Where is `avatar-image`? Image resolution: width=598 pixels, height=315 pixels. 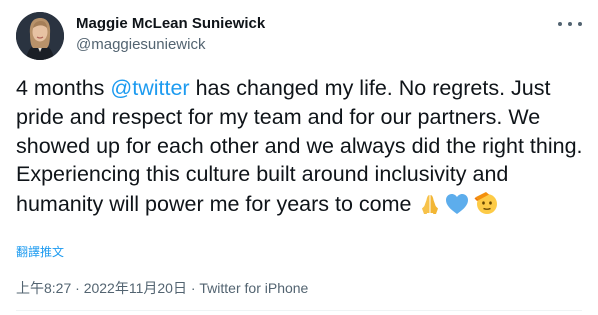
avatar-image is located at coordinates (40, 36).